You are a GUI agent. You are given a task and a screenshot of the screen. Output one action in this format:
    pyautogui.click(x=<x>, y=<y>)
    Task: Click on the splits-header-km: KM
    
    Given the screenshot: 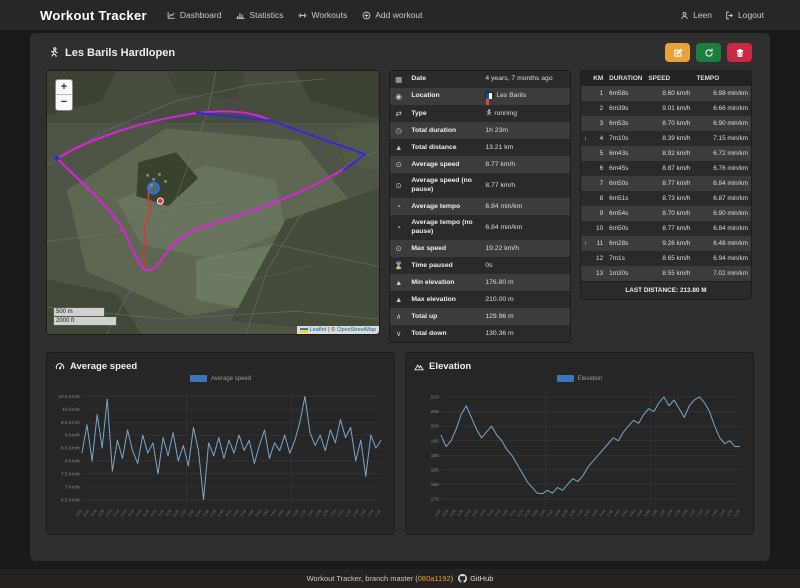 What is the action you would take?
    pyautogui.click(x=598, y=78)
    